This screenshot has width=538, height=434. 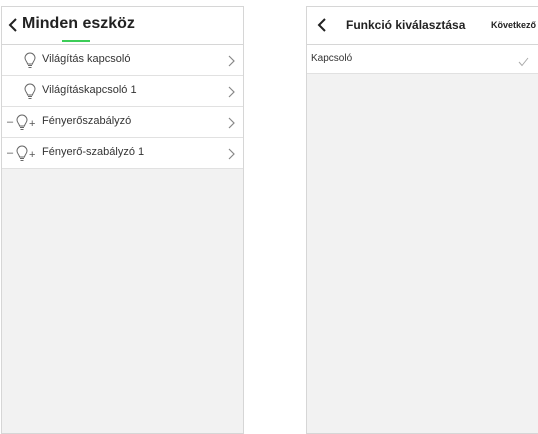 What do you see at coordinates (422, 59) in the screenshot?
I see `function-option-kapcsolo: Kapcsoló` at bounding box center [422, 59].